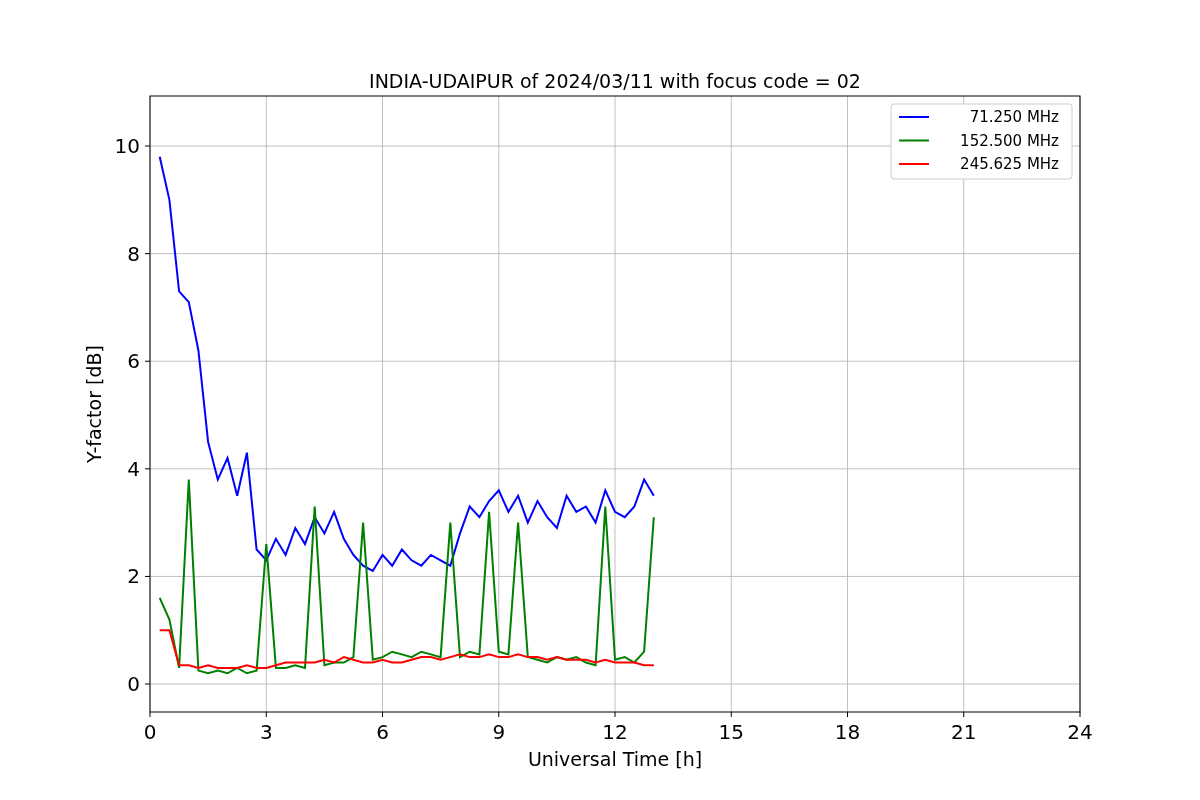 This screenshot has width=1200, height=800. What do you see at coordinates (133, 468) in the screenshot?
I see `tick-label: 4` at bounding box center [133, 468].